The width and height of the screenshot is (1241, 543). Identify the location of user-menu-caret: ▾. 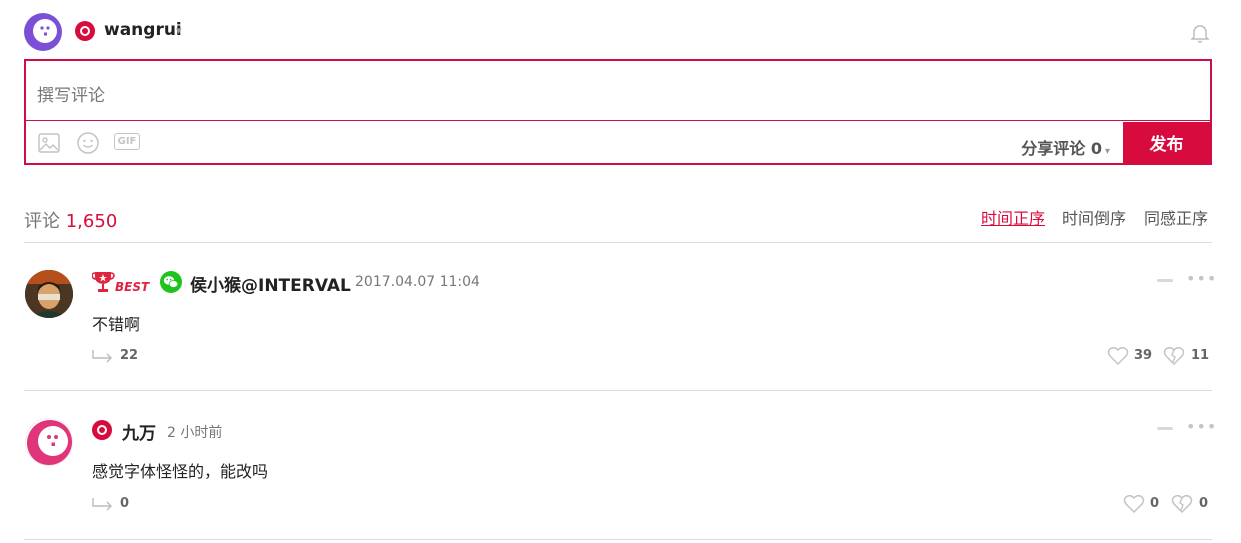
(179, 30).